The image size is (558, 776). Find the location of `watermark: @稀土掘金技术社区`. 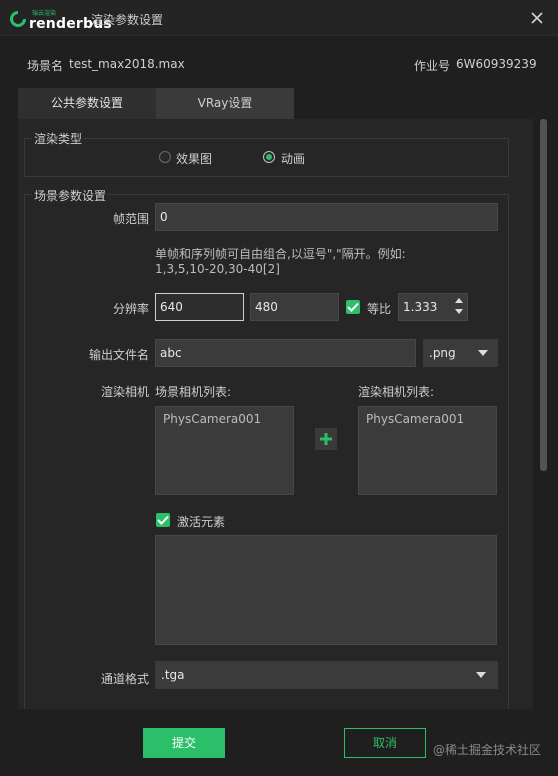

watermark: @稀土掘金技术社区 is located at coordinates (487, 750).